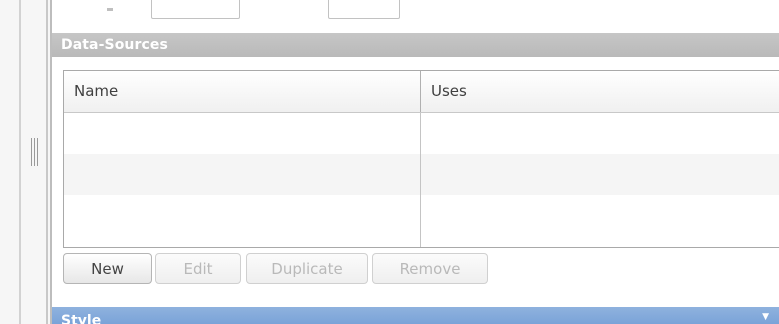 This screenshot has height=324, width=779. Describe the element at coordinates (242, 91) in the screenshot. I see `column-header-name: Name` at that location.